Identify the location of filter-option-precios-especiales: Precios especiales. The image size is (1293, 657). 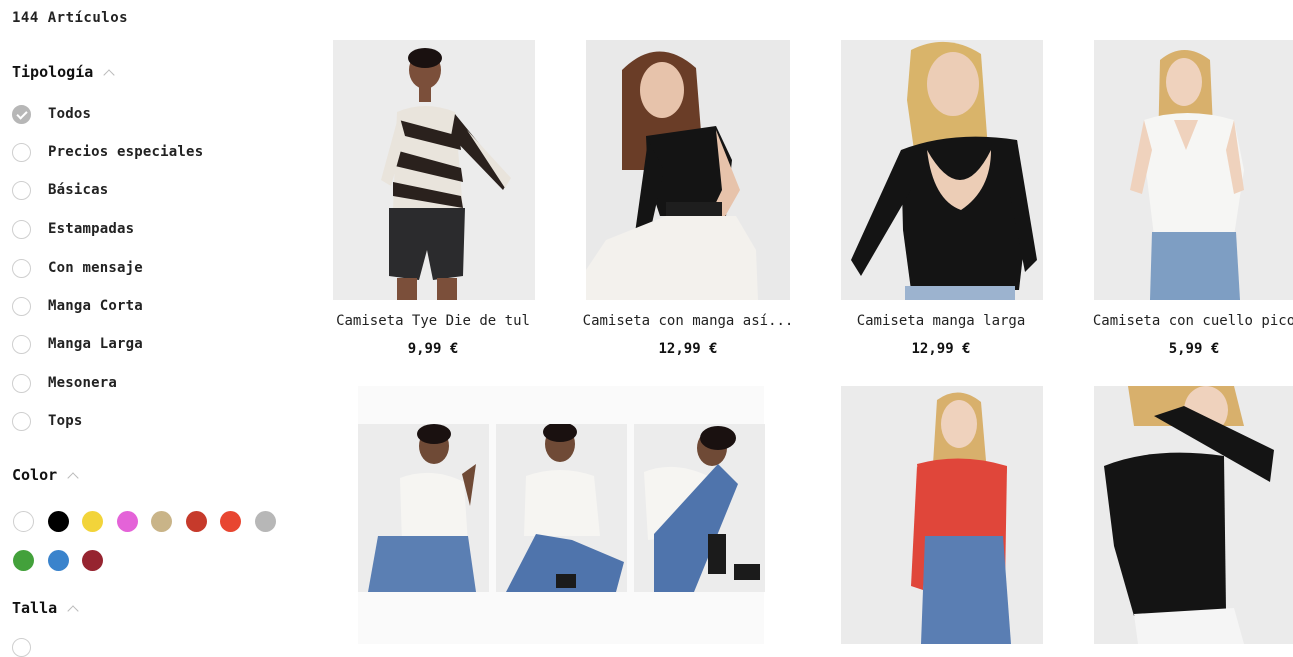
(107, 152).